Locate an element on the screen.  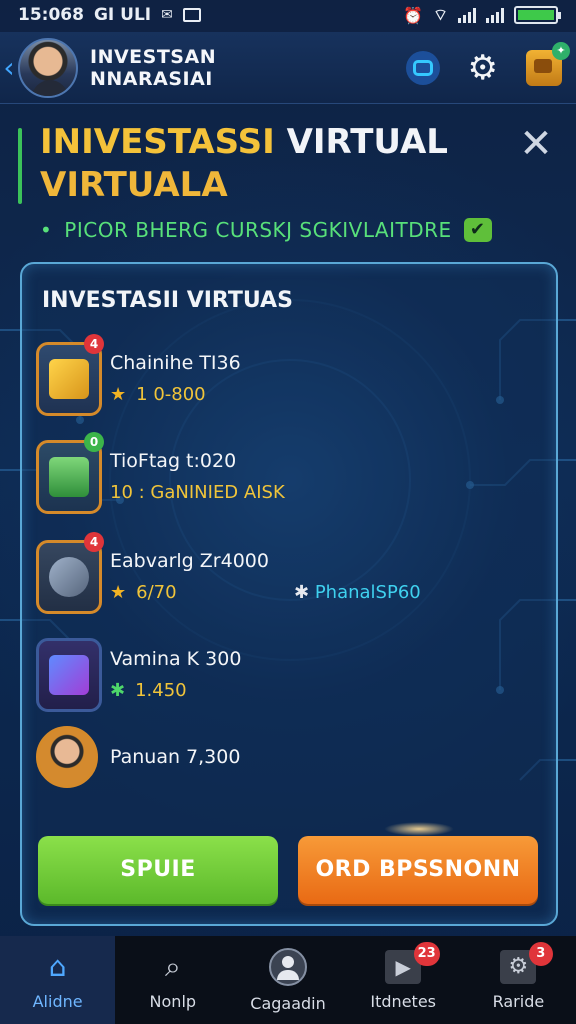
nav-item-search: ⌕ Nonlp is located at coordinates (172, 980).